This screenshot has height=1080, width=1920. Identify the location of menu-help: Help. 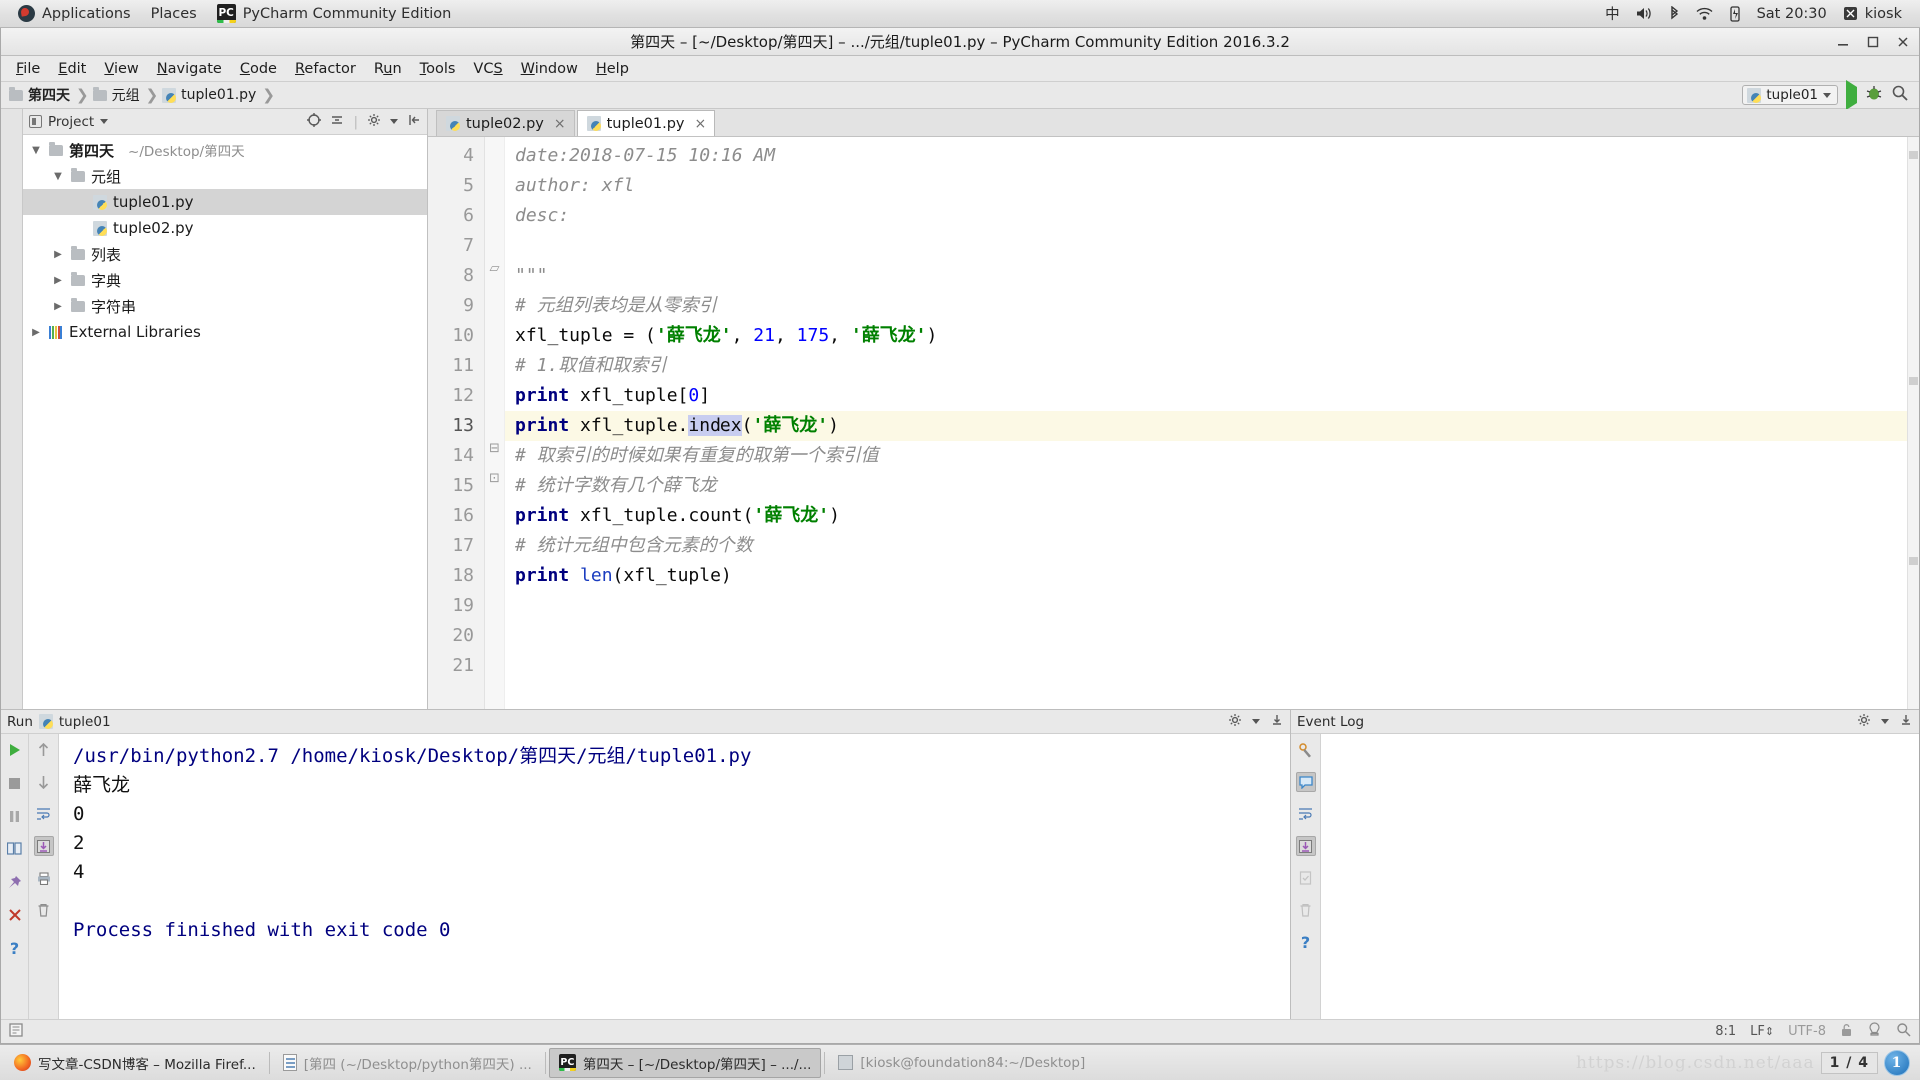
(612, 69).